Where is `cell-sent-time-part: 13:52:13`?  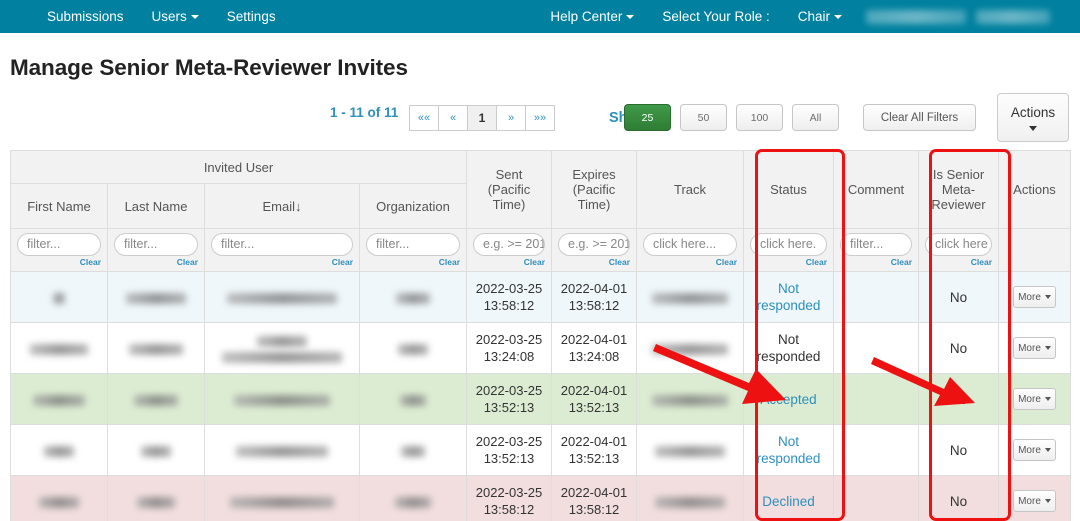 cell-sent-time-part: 13:52:13 is located at coordinates (509, 458).